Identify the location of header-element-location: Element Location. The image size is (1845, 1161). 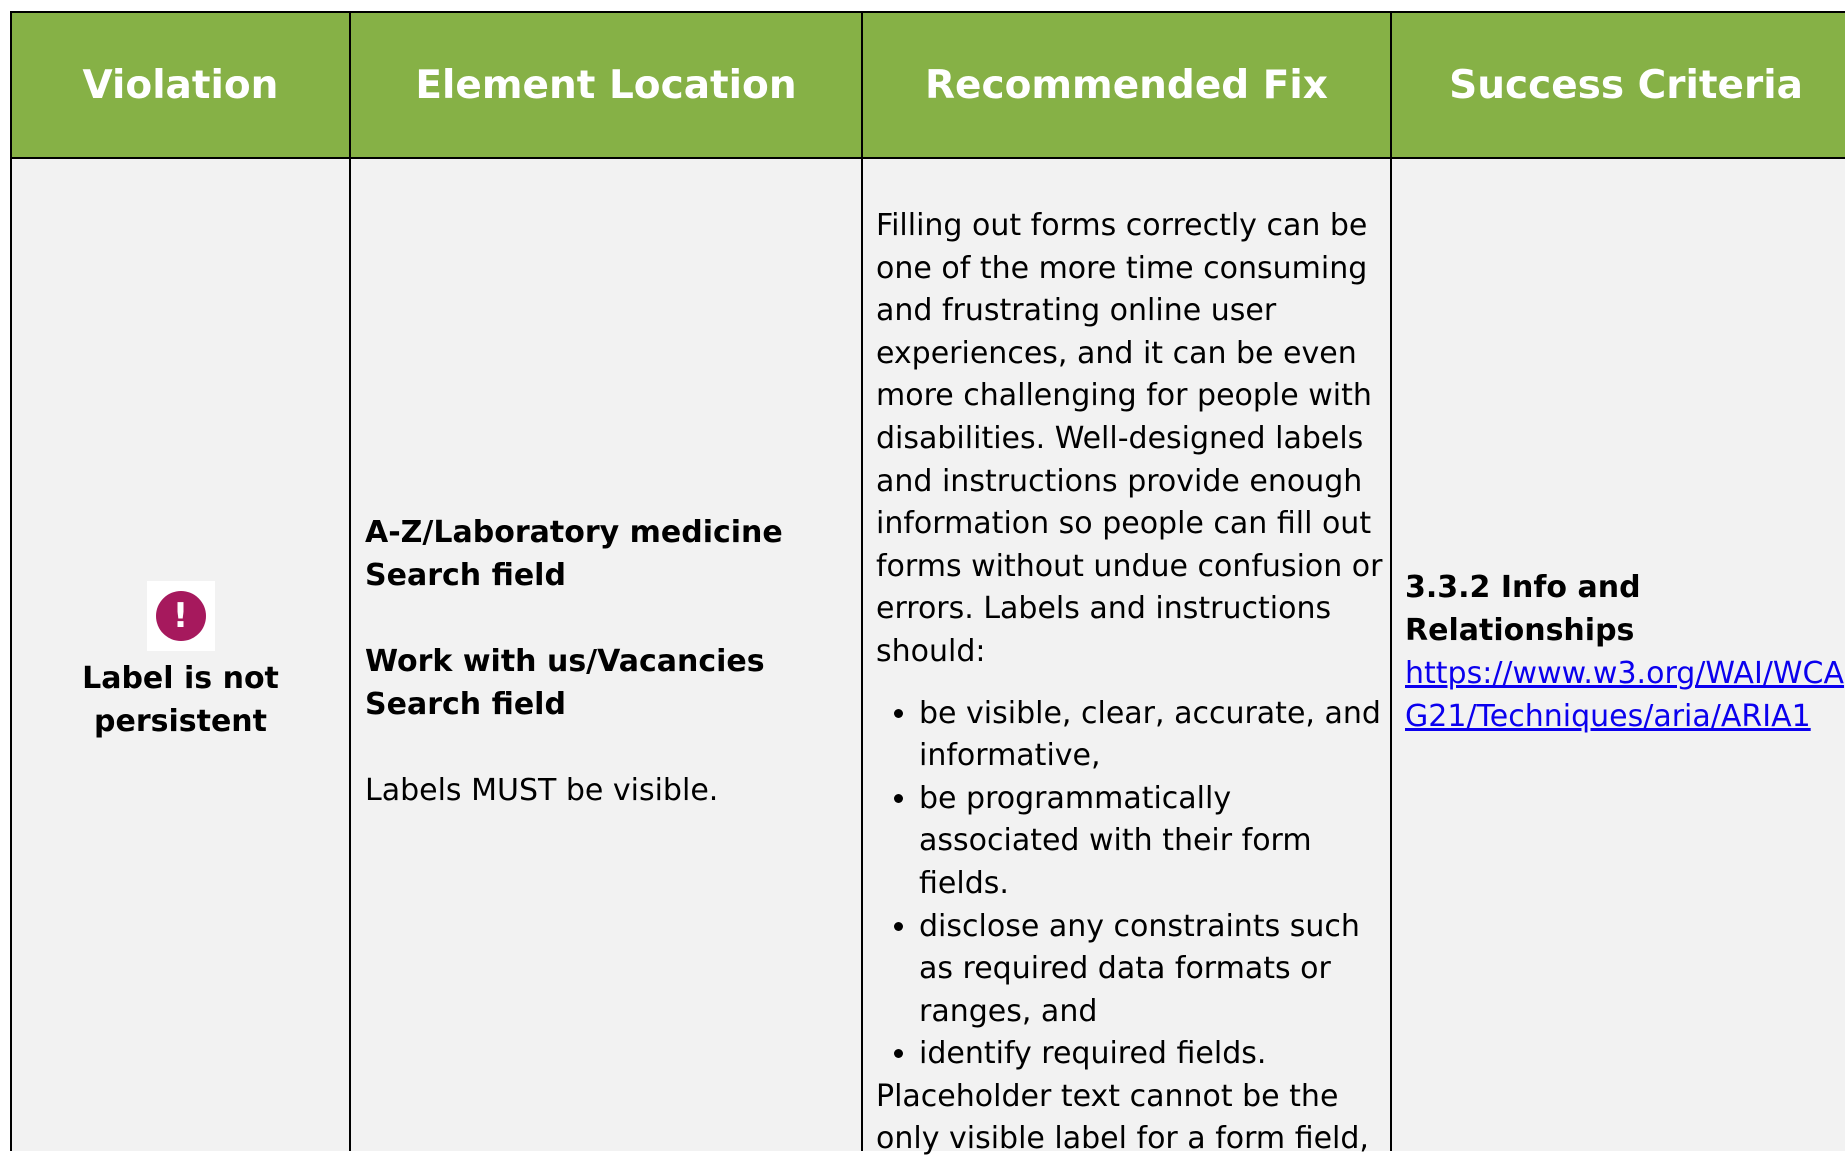
(605, 85).